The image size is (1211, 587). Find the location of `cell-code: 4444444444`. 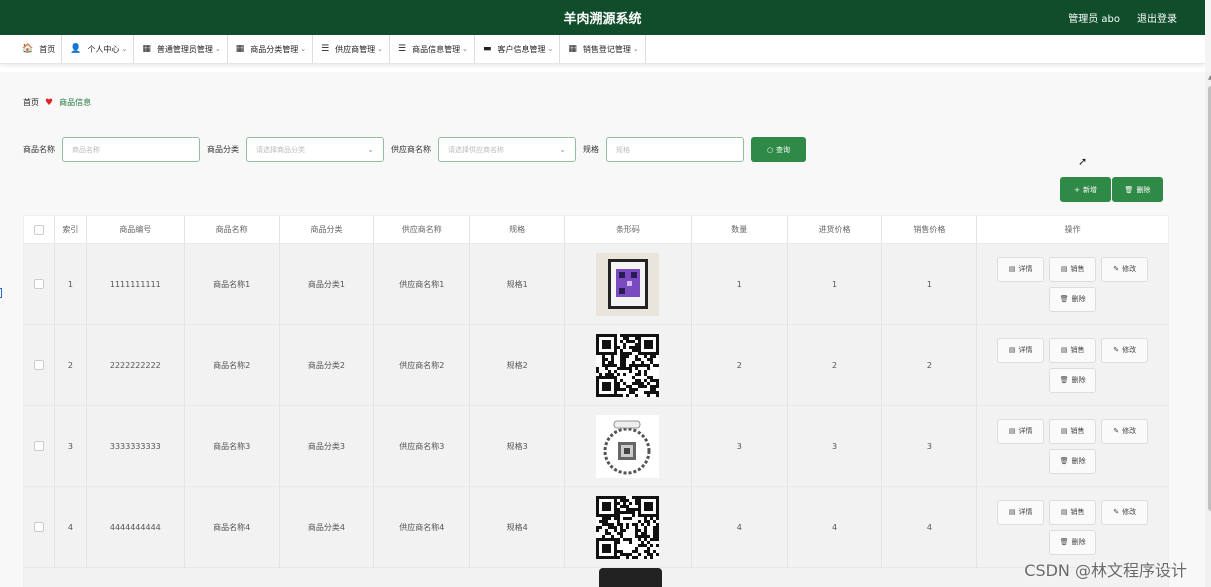

cell-code: 4444444444 is located at coordinates (136, 527).